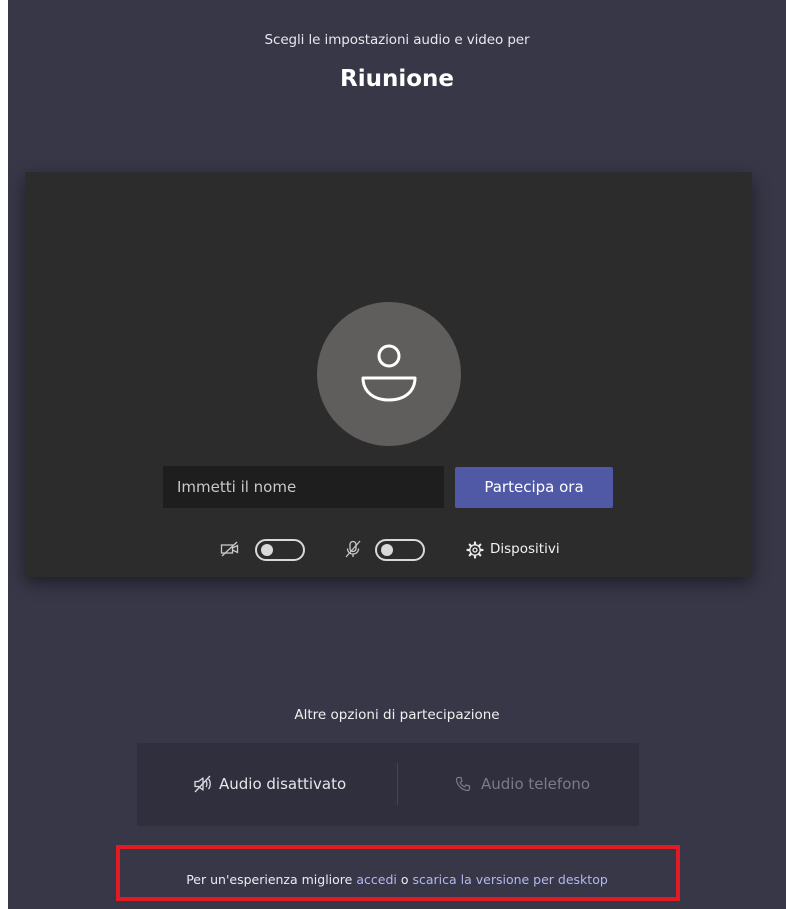  I want to click on camera-toggle, so click(280, 550).